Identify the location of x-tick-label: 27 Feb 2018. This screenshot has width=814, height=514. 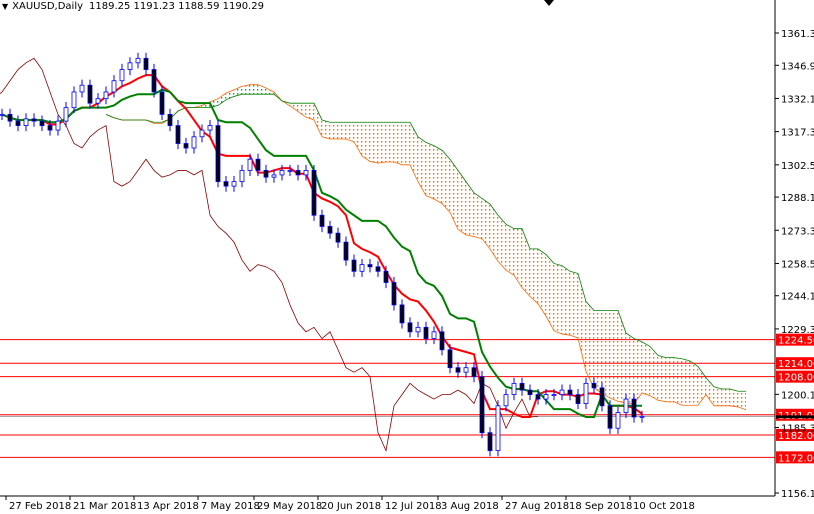
(40, 506).